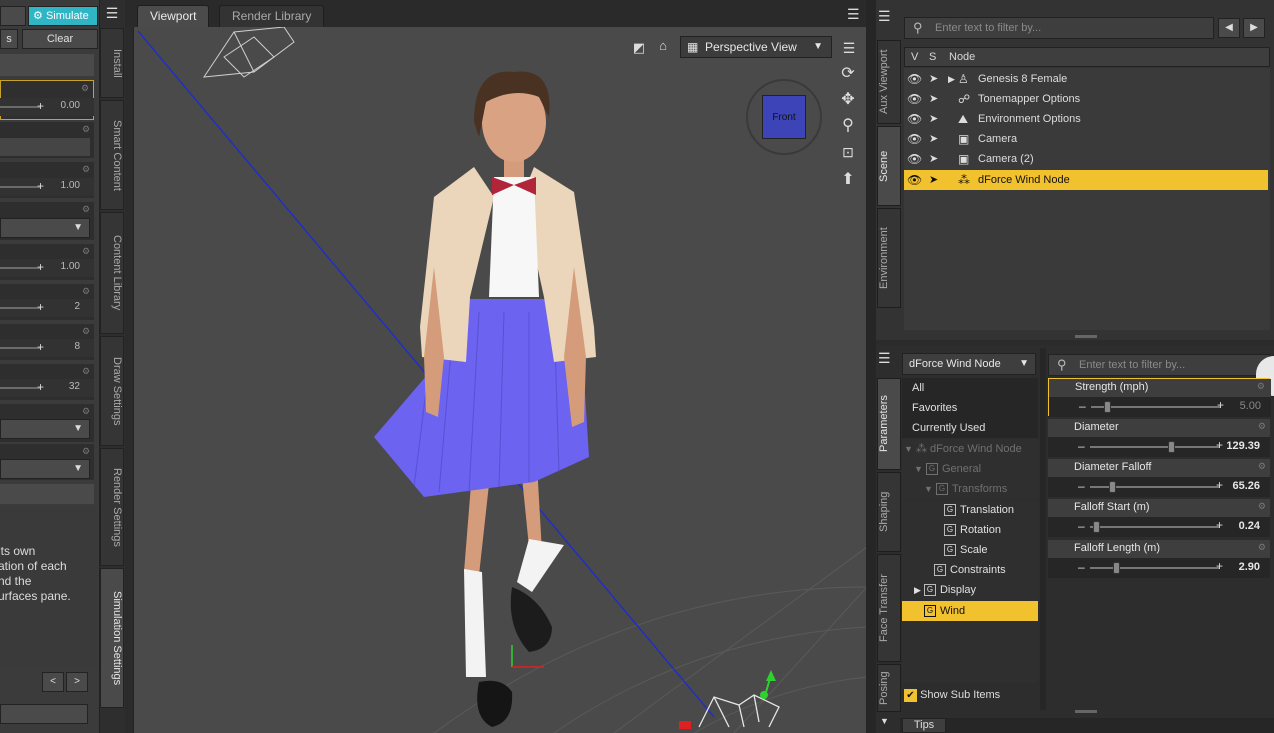 This screenshot has width=1274, height=733. What do you see at coordinates (1159, 487) in the screenshot?
I see `parameter-slider: – +65.26` at bounding box center [1159, 487].